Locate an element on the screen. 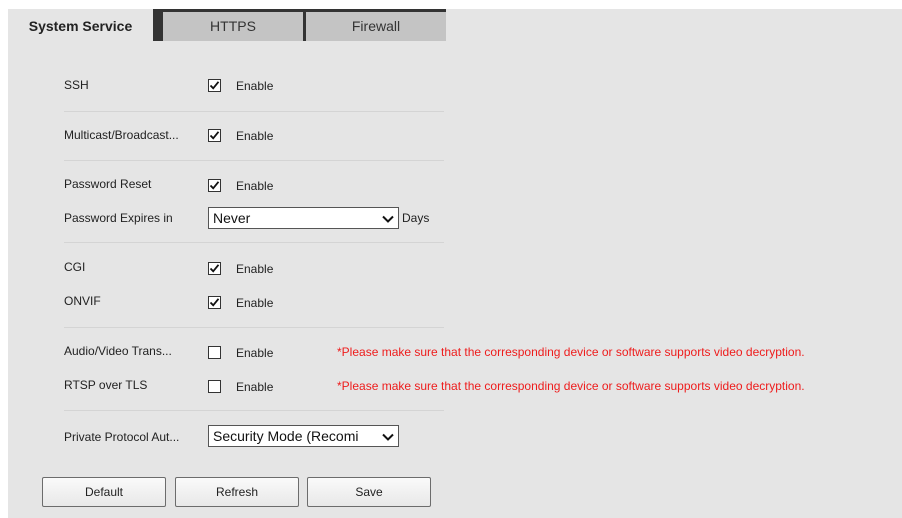 This screenshot has width=902, height=518. ssh-enable-label: Enable is located at coordinates (255, 86).